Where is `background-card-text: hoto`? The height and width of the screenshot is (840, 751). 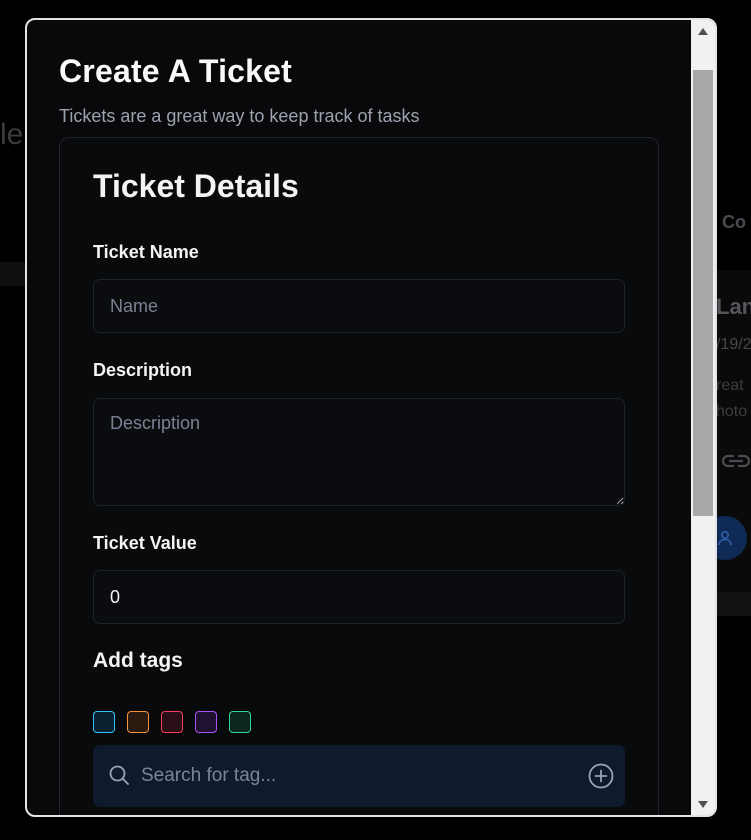
background-card-text: hoto is located at coordinates (732, 411).